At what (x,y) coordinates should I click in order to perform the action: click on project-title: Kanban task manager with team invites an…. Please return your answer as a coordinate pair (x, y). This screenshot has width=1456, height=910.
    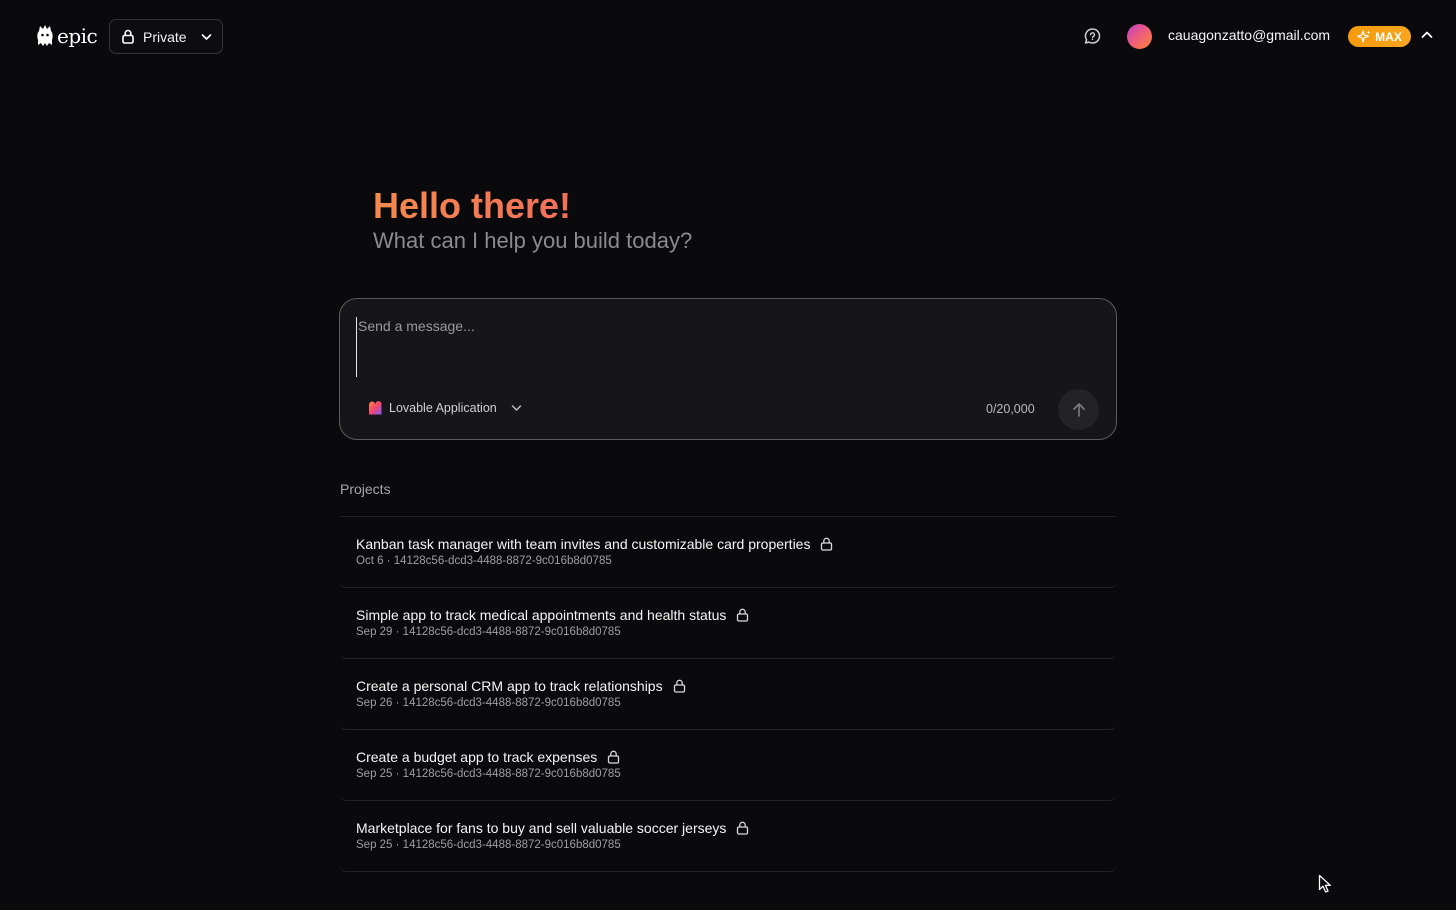
    Looking at the image, I should click on (583, 544).